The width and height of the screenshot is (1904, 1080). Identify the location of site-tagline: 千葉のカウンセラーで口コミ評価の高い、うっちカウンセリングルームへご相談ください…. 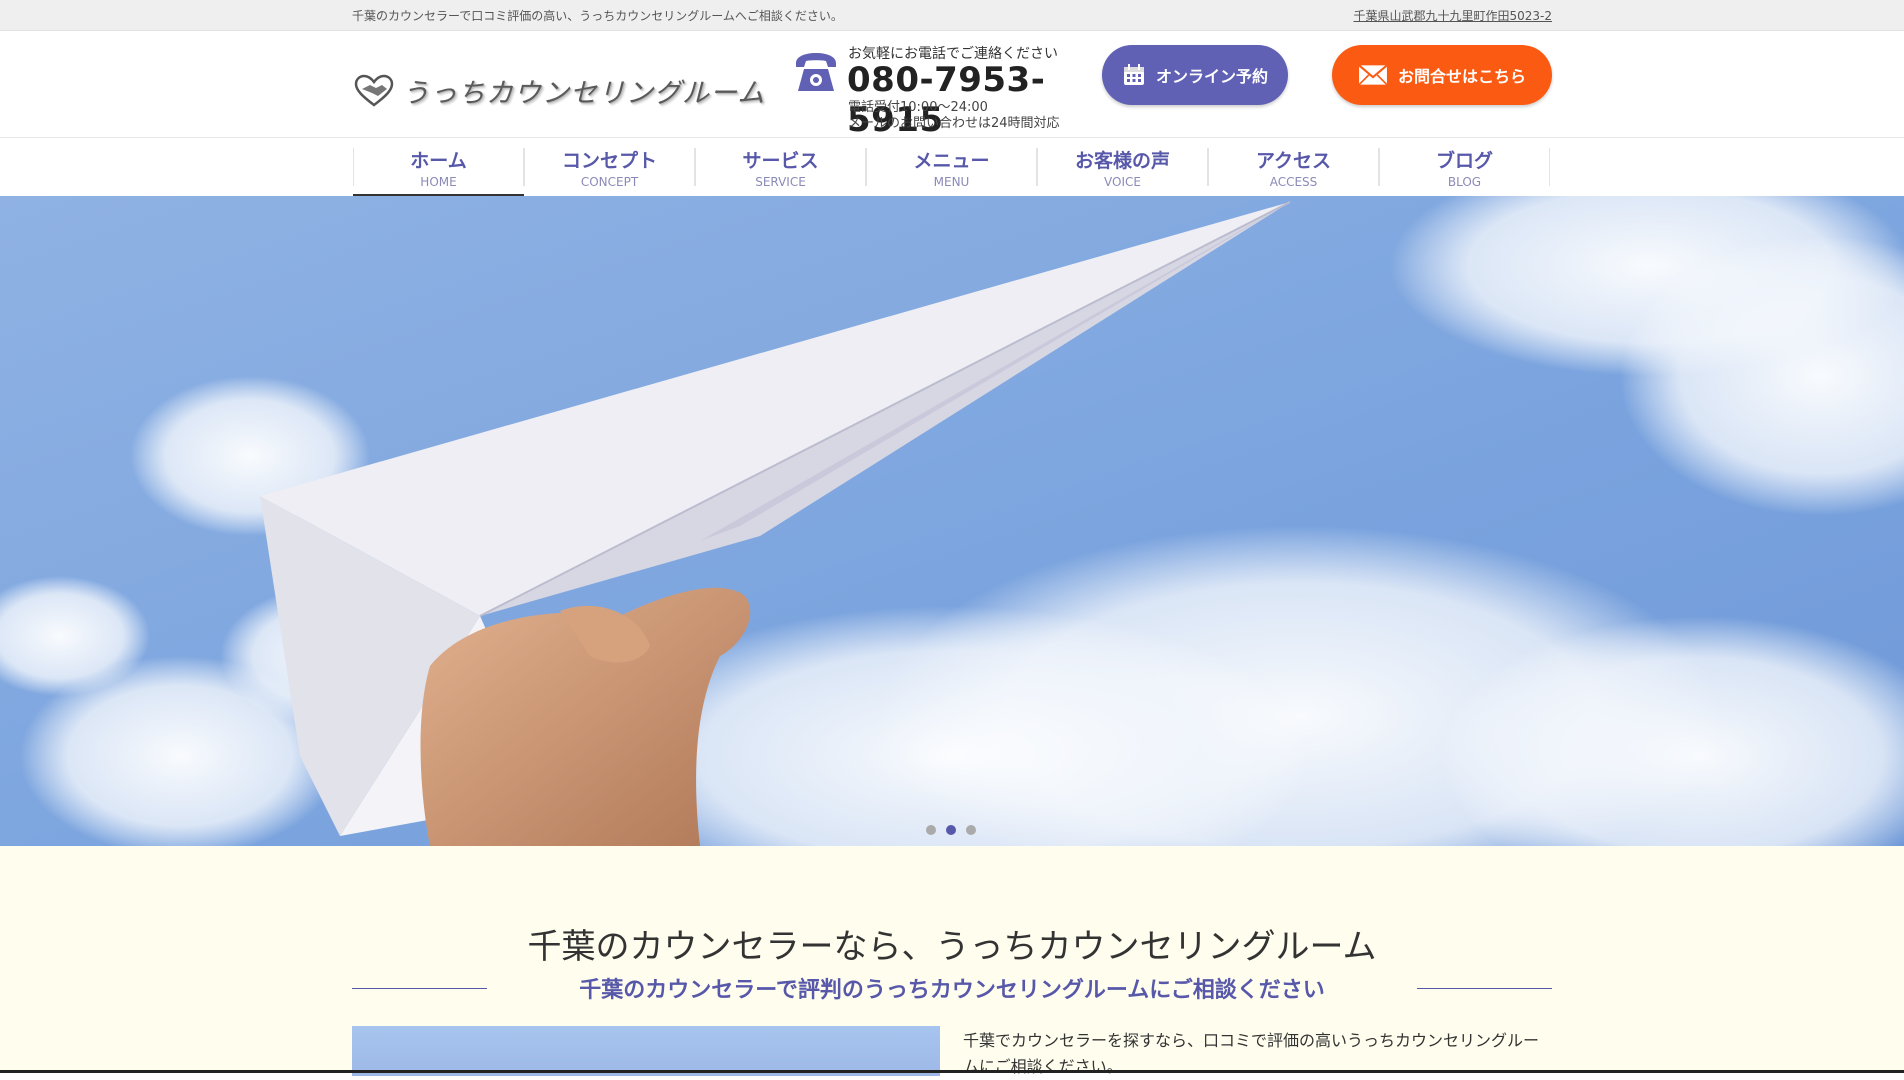
(597, 16).